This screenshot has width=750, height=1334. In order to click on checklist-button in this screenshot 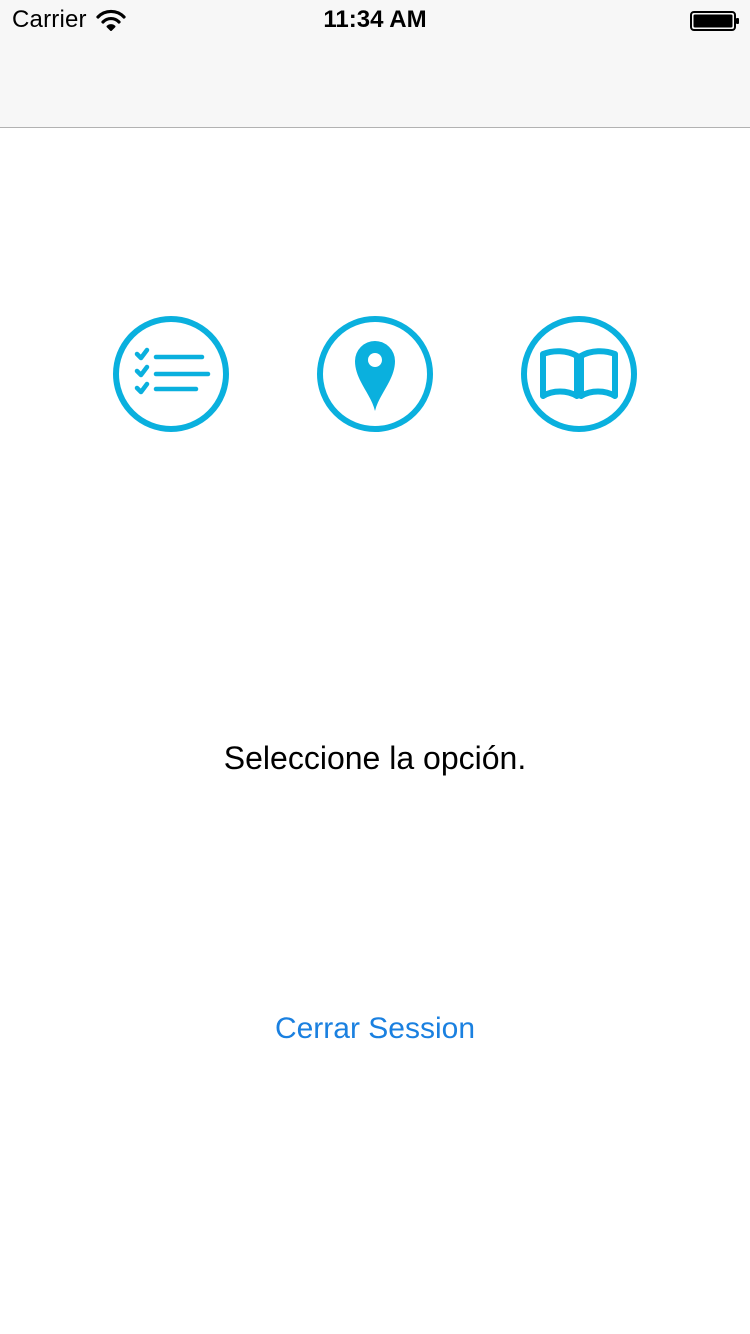, I will do `click(172, 374)`.